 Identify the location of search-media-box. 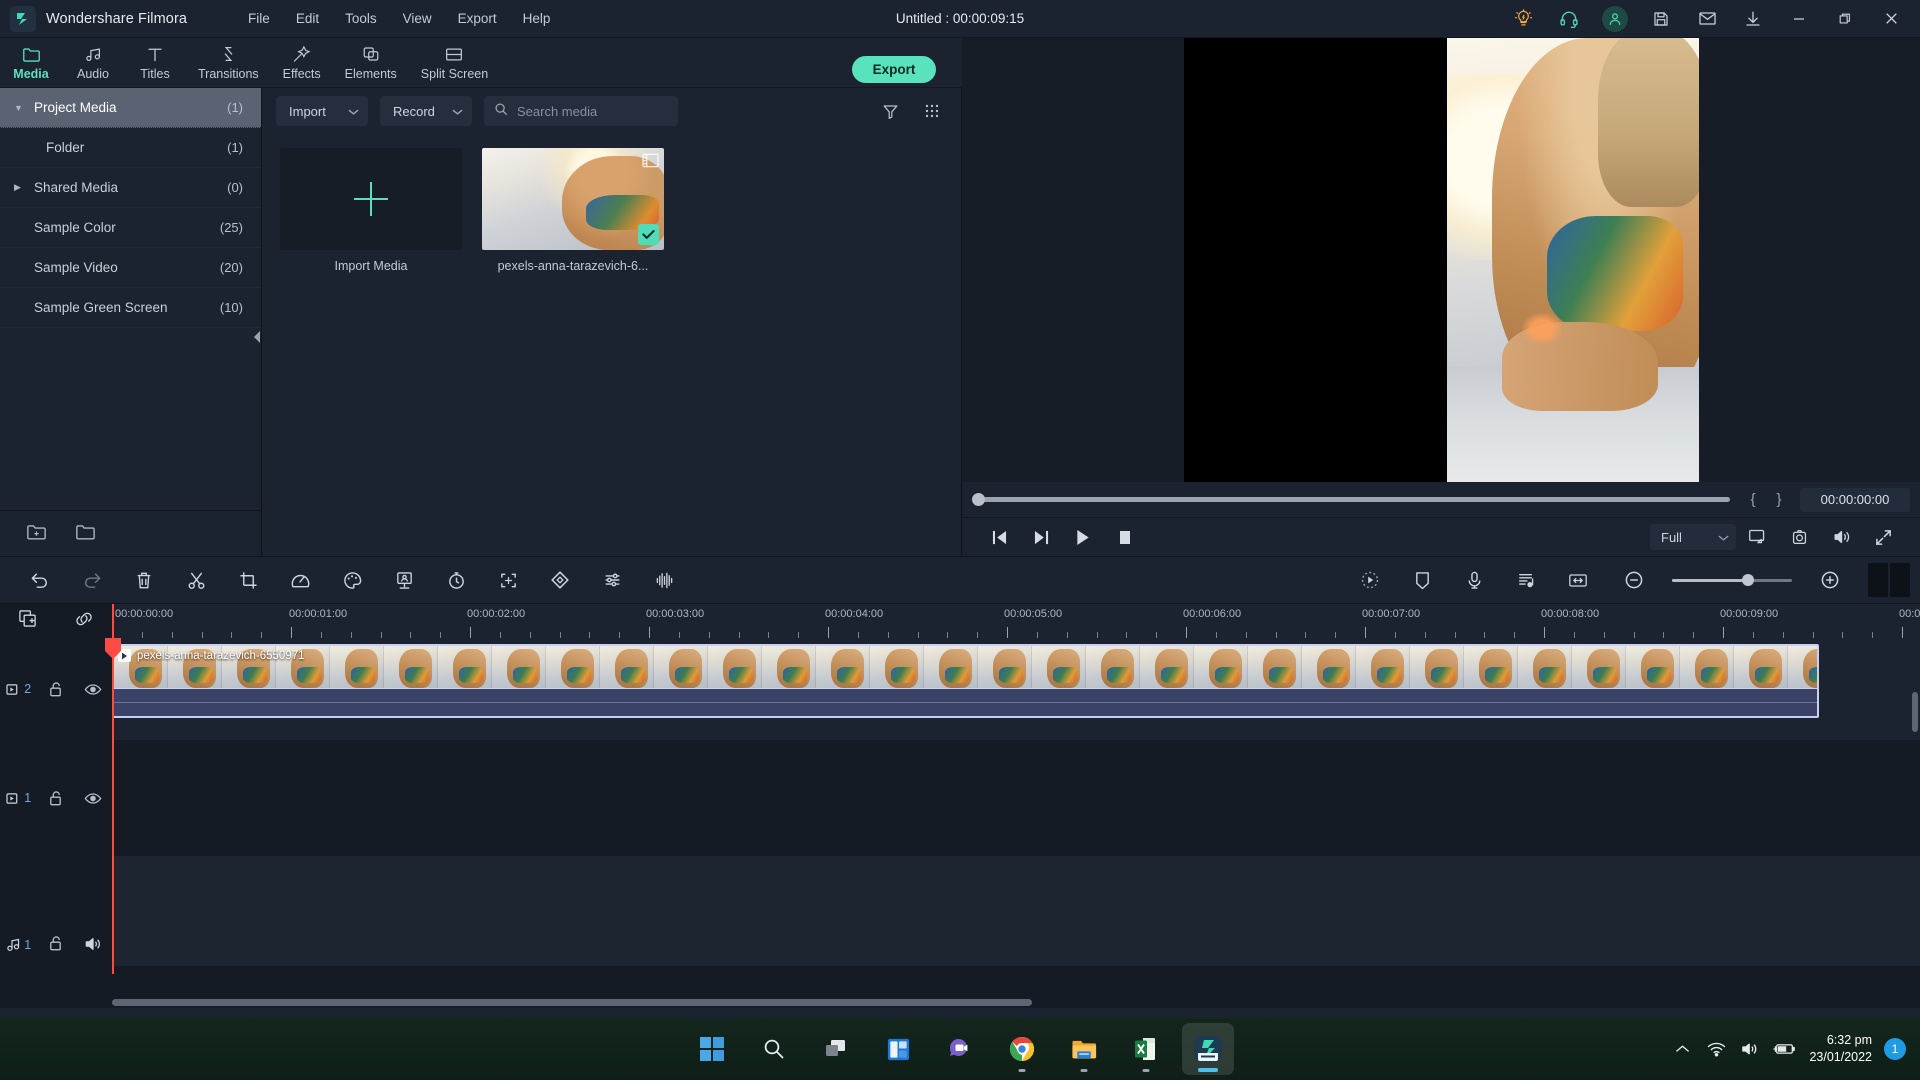
(581, 111).